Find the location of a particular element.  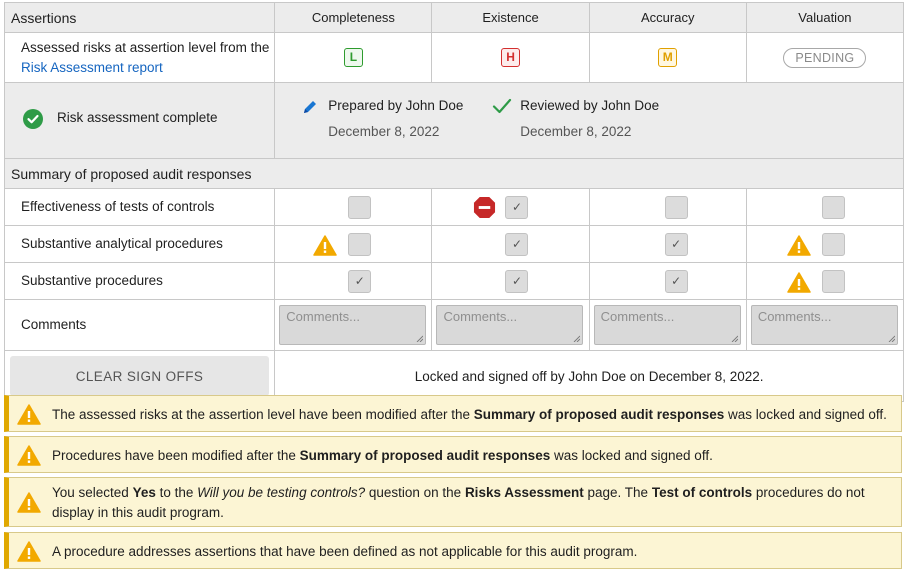

clear-sign-offs-button: CLEAR SIGN OFFS is located at coordinates (139, 376).